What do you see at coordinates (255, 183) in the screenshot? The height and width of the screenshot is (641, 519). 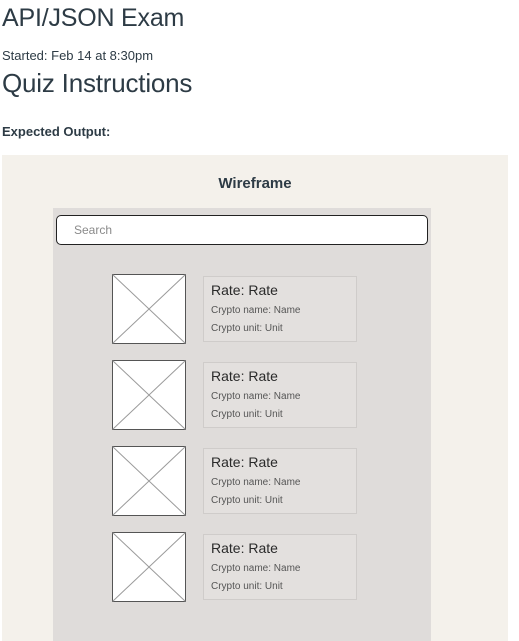 I see `wireframe-title: Wireframe` at bounding box center [255, 183].